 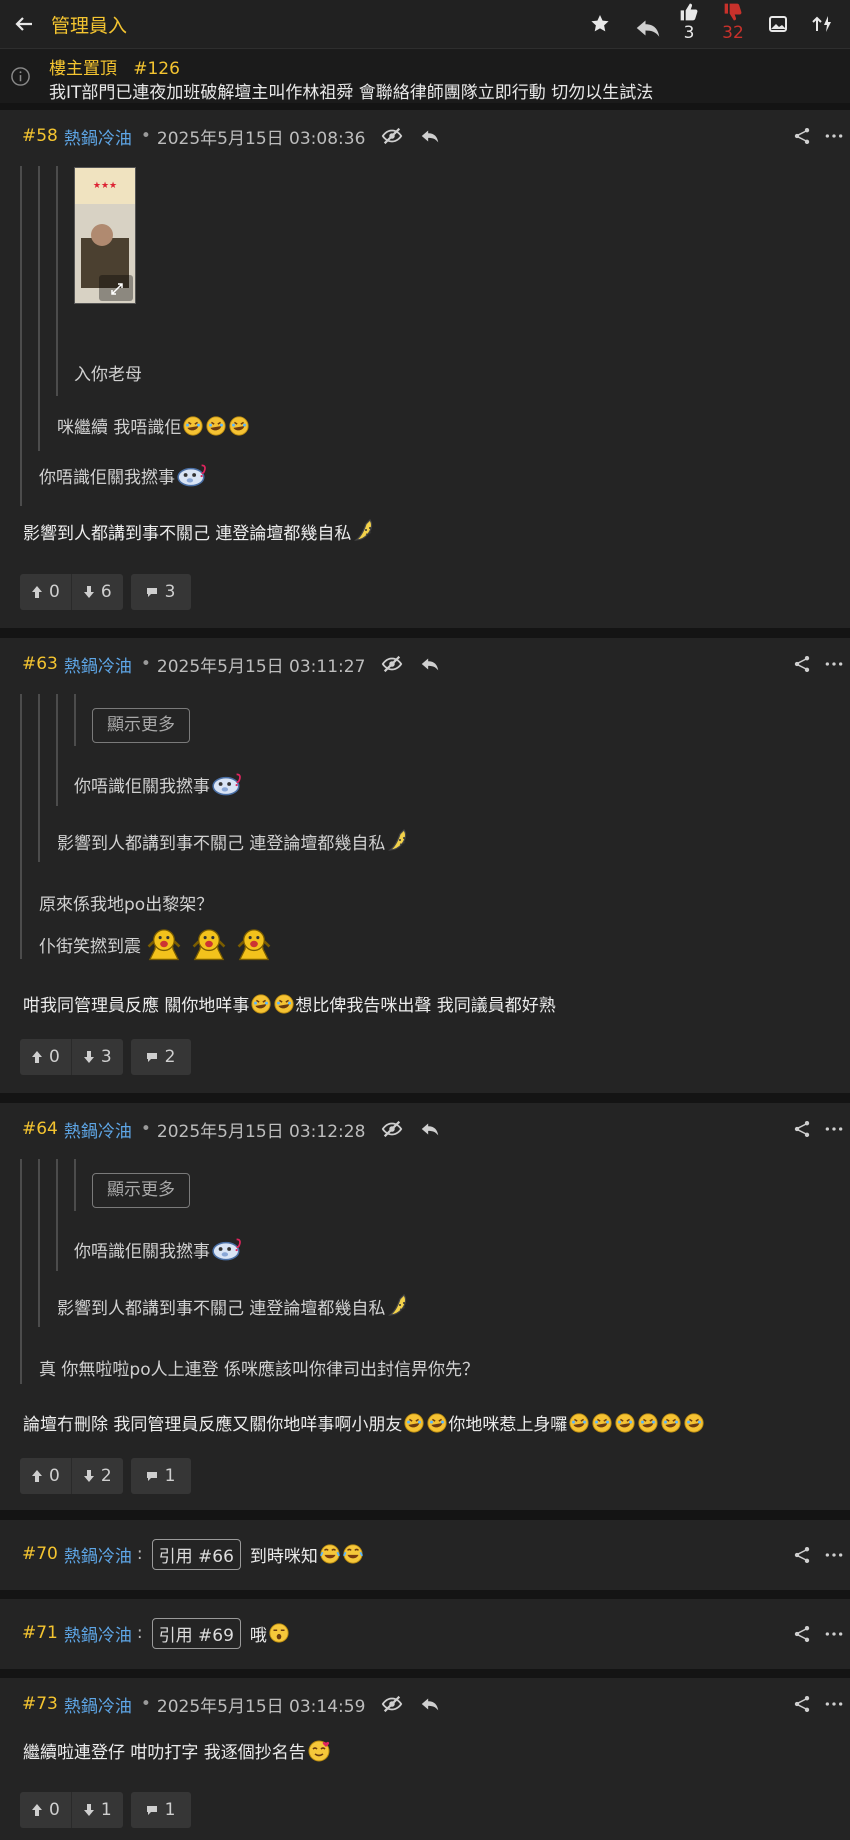 I want to click on upvote-count: 3, so click(x=689, y=33).